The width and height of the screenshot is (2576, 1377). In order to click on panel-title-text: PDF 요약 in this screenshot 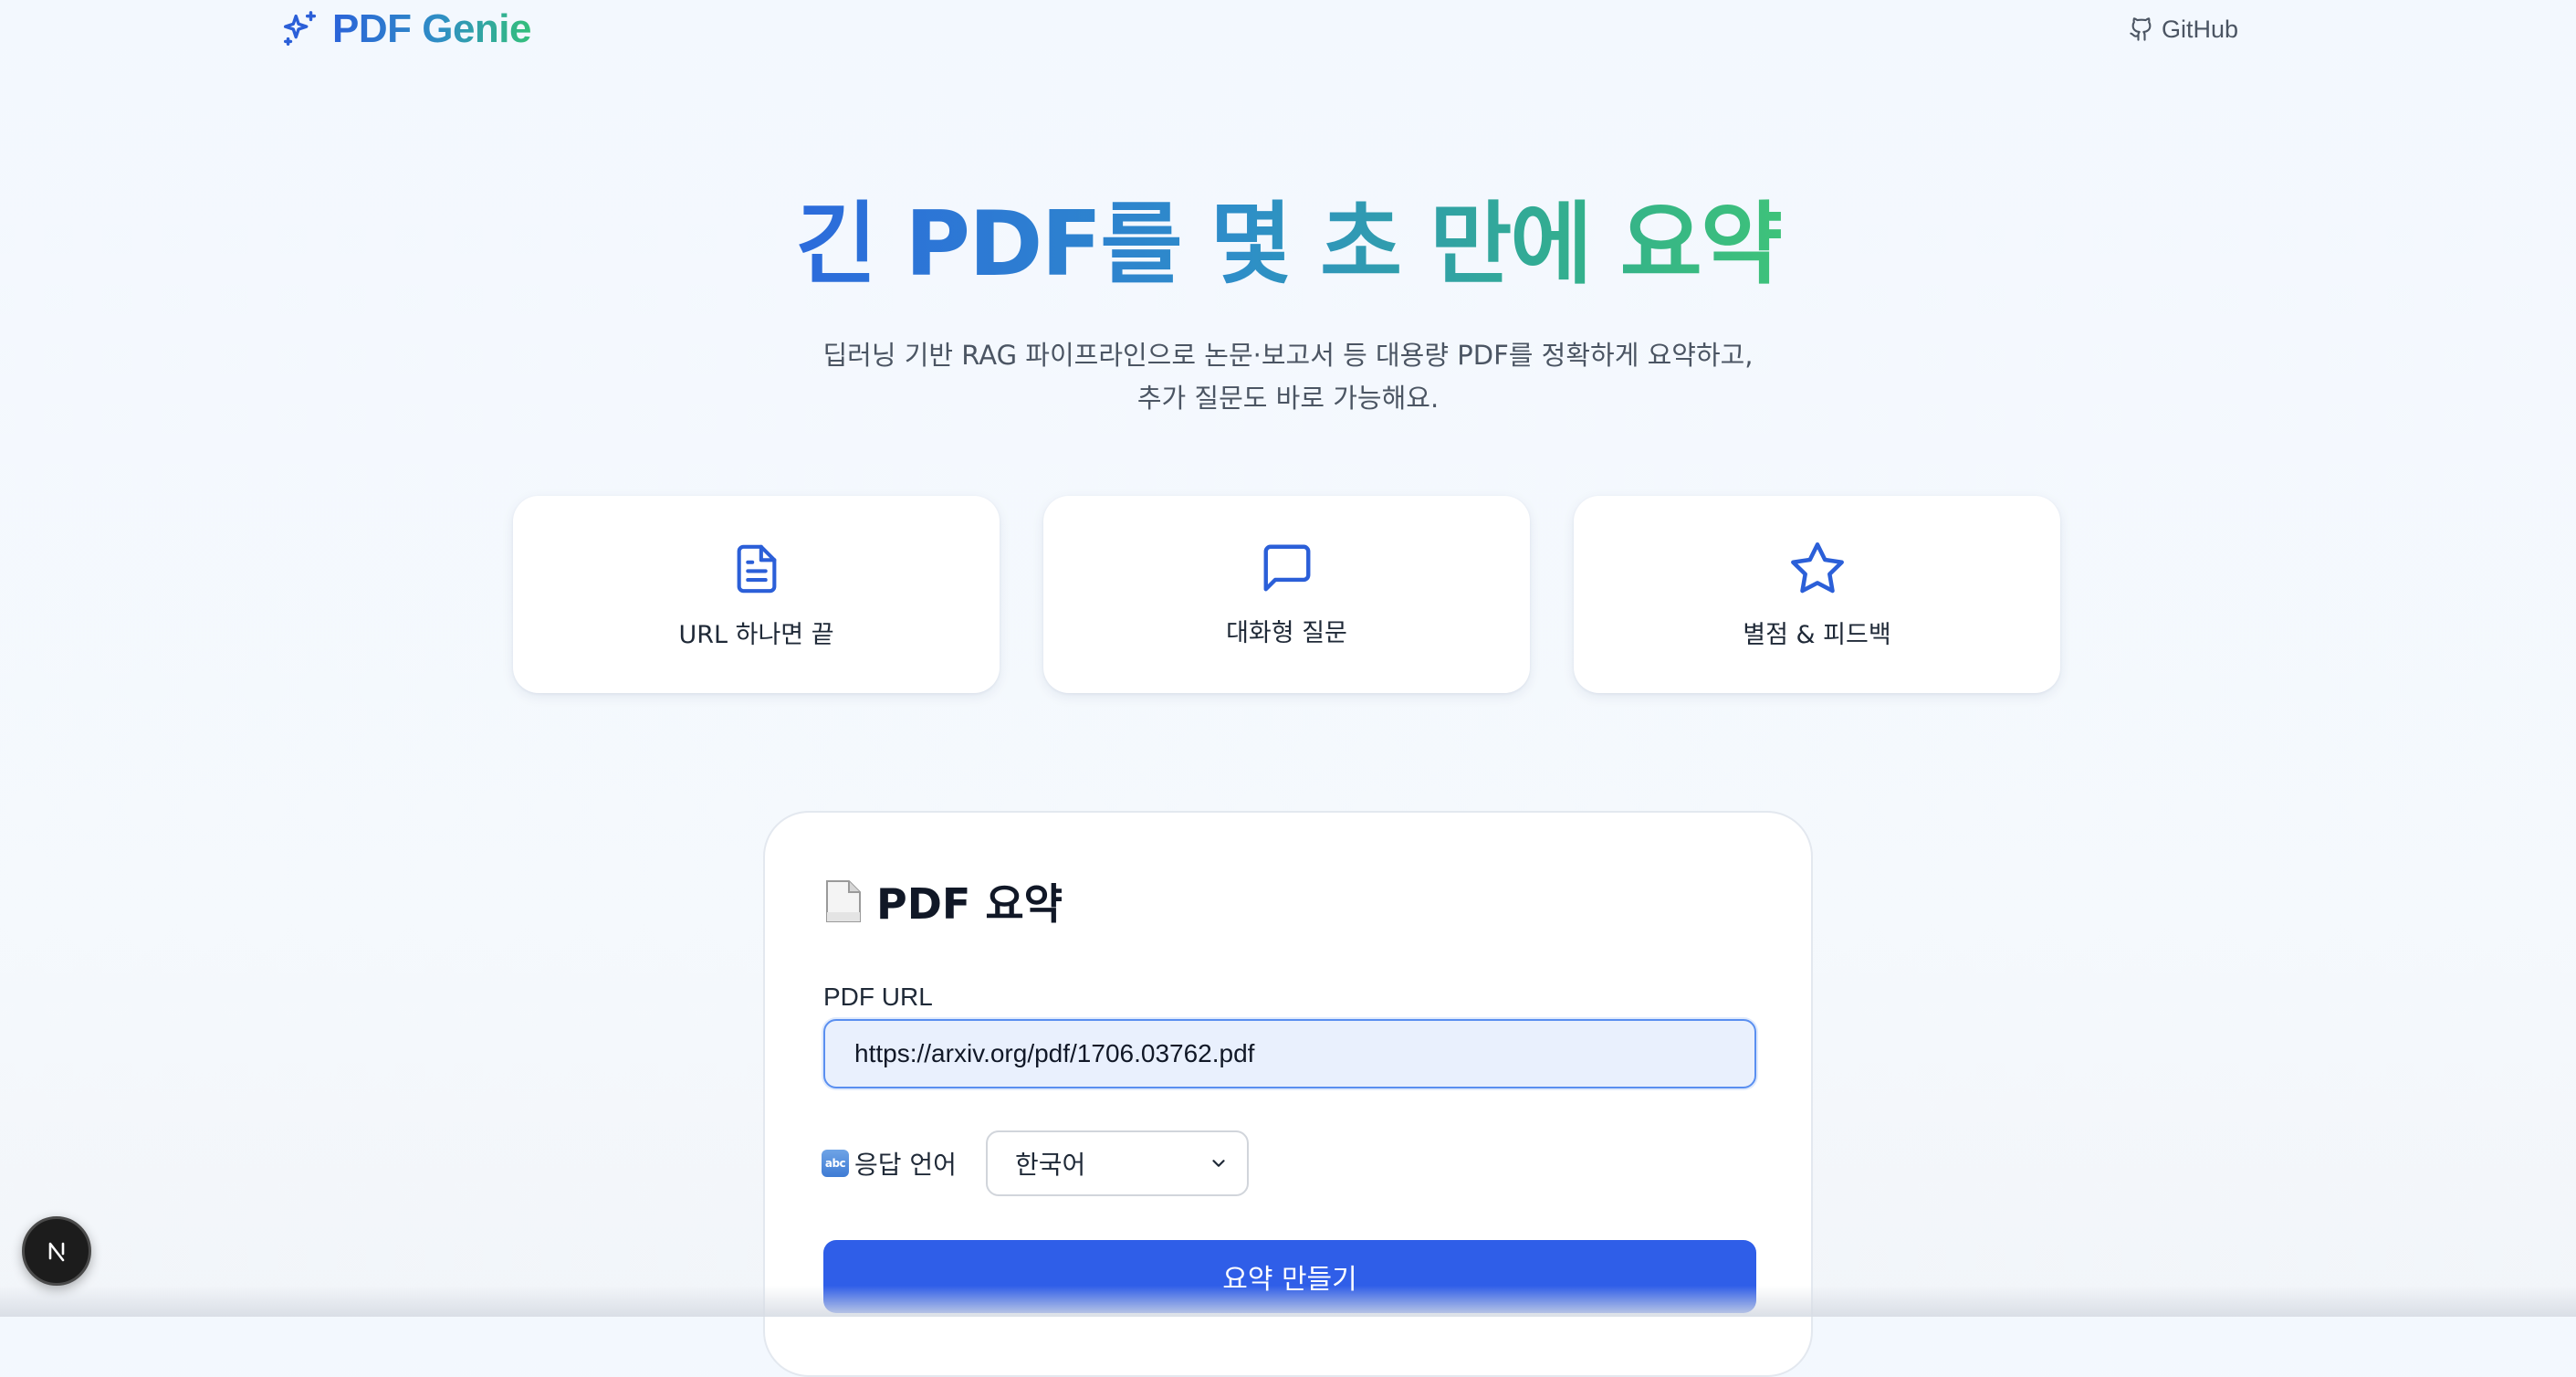, I will do `click(969, 904)`.